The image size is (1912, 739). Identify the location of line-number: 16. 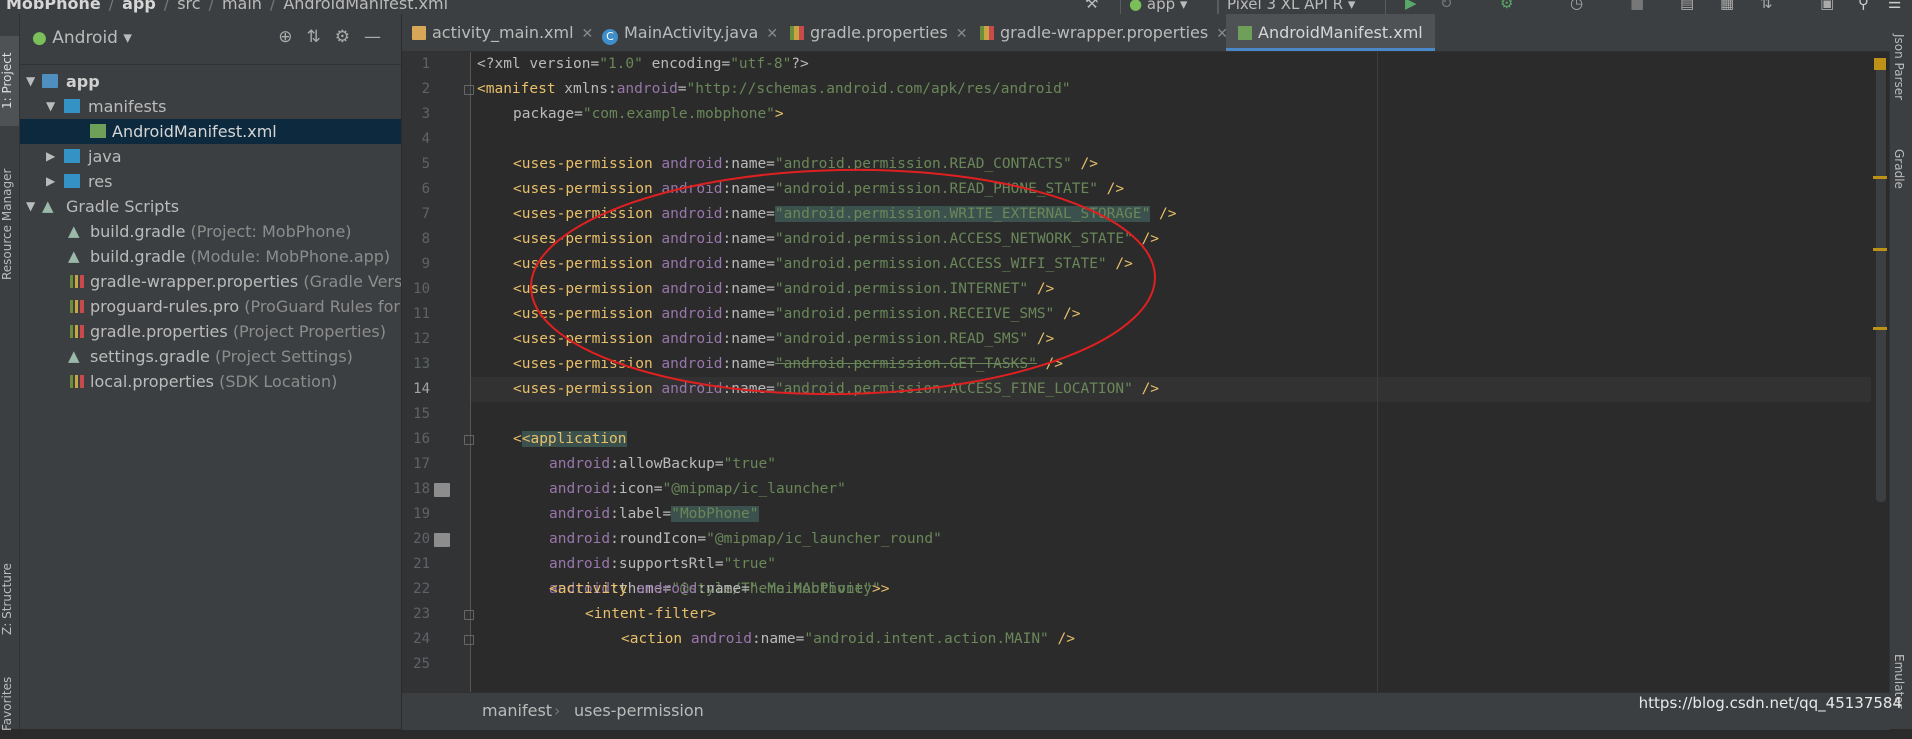
(421, 439).